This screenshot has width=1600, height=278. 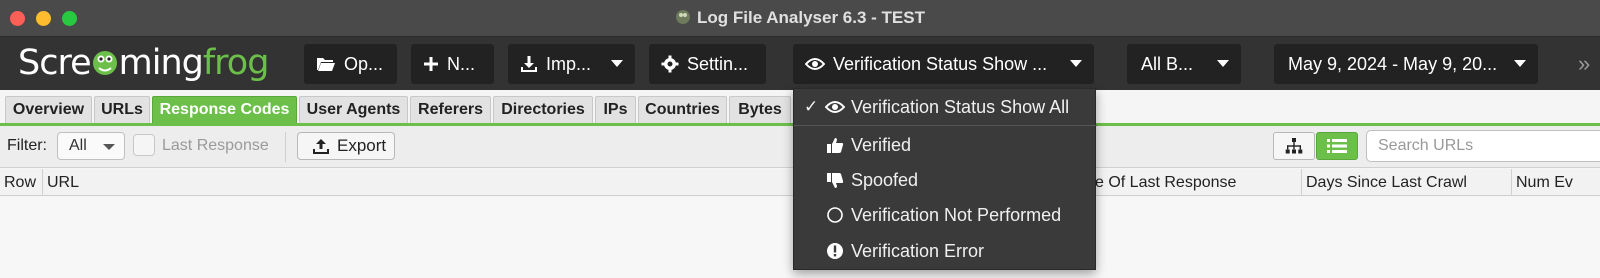 I want to click on circle-outline-icon, so click(x=835, y=215).